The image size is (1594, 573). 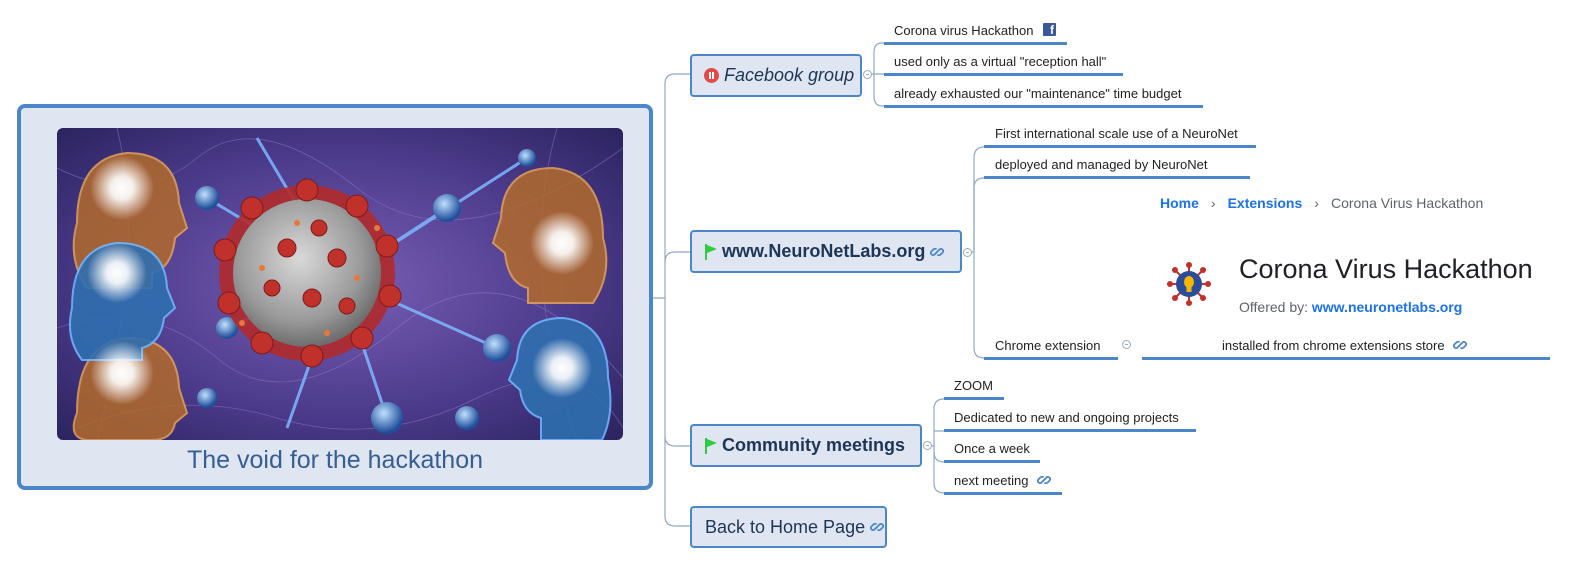 I want to click on extension-title: Corona Virus Hackathon, so click(x=1386, y=269).